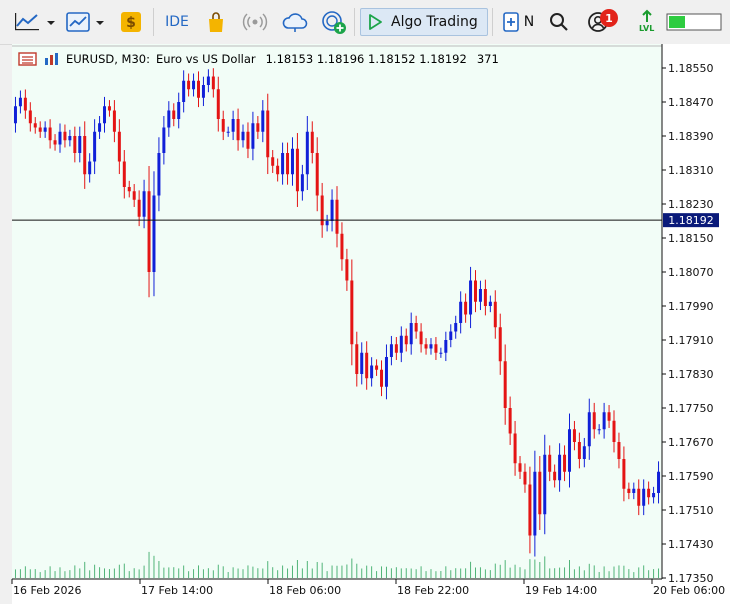 The height and width of the screenshot is (604, 730). Describe the element at coordinates (305, 590) in the screenshot. I see `time-tick-label: 18 Feb 06:00` at that location.